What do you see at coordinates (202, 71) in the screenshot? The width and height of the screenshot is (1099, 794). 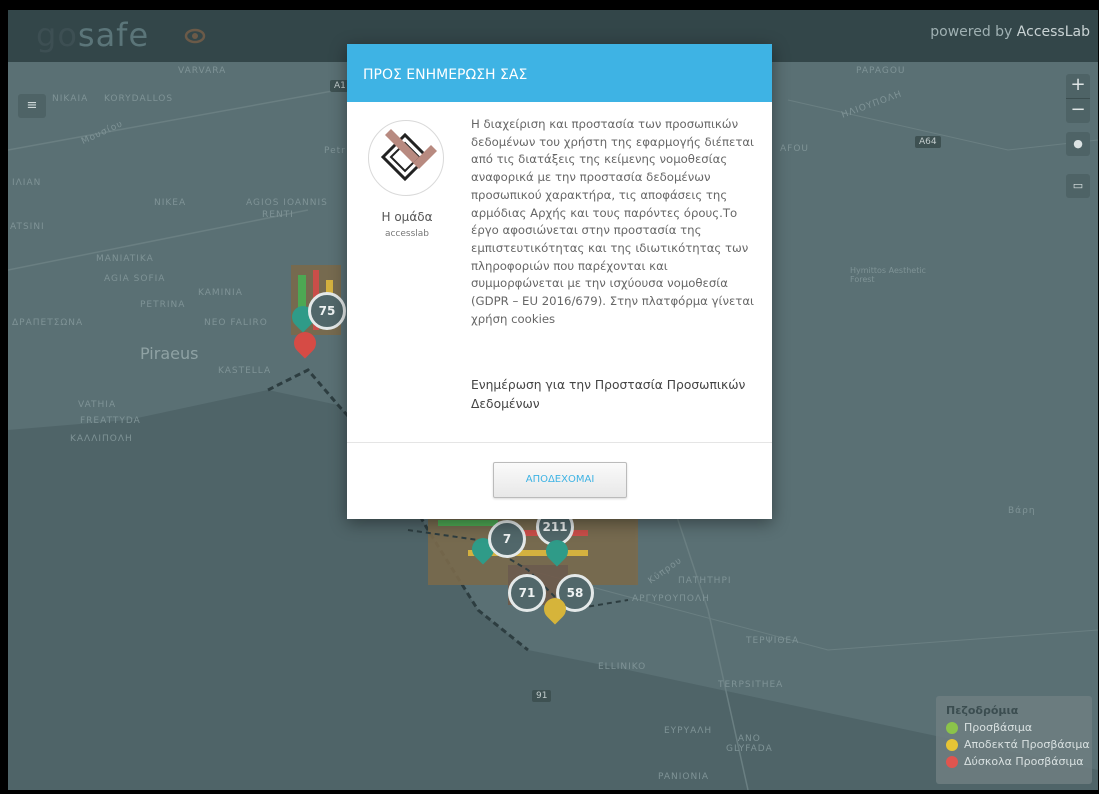 I see `map-label: VARVARA` at bounding box center [202, 71].